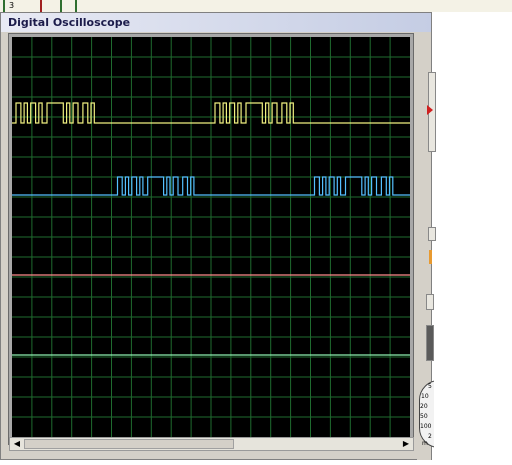  Describe the element at coordinates (430, 386) in the screenshot. I see `knob-scale-label: 5` at that location.